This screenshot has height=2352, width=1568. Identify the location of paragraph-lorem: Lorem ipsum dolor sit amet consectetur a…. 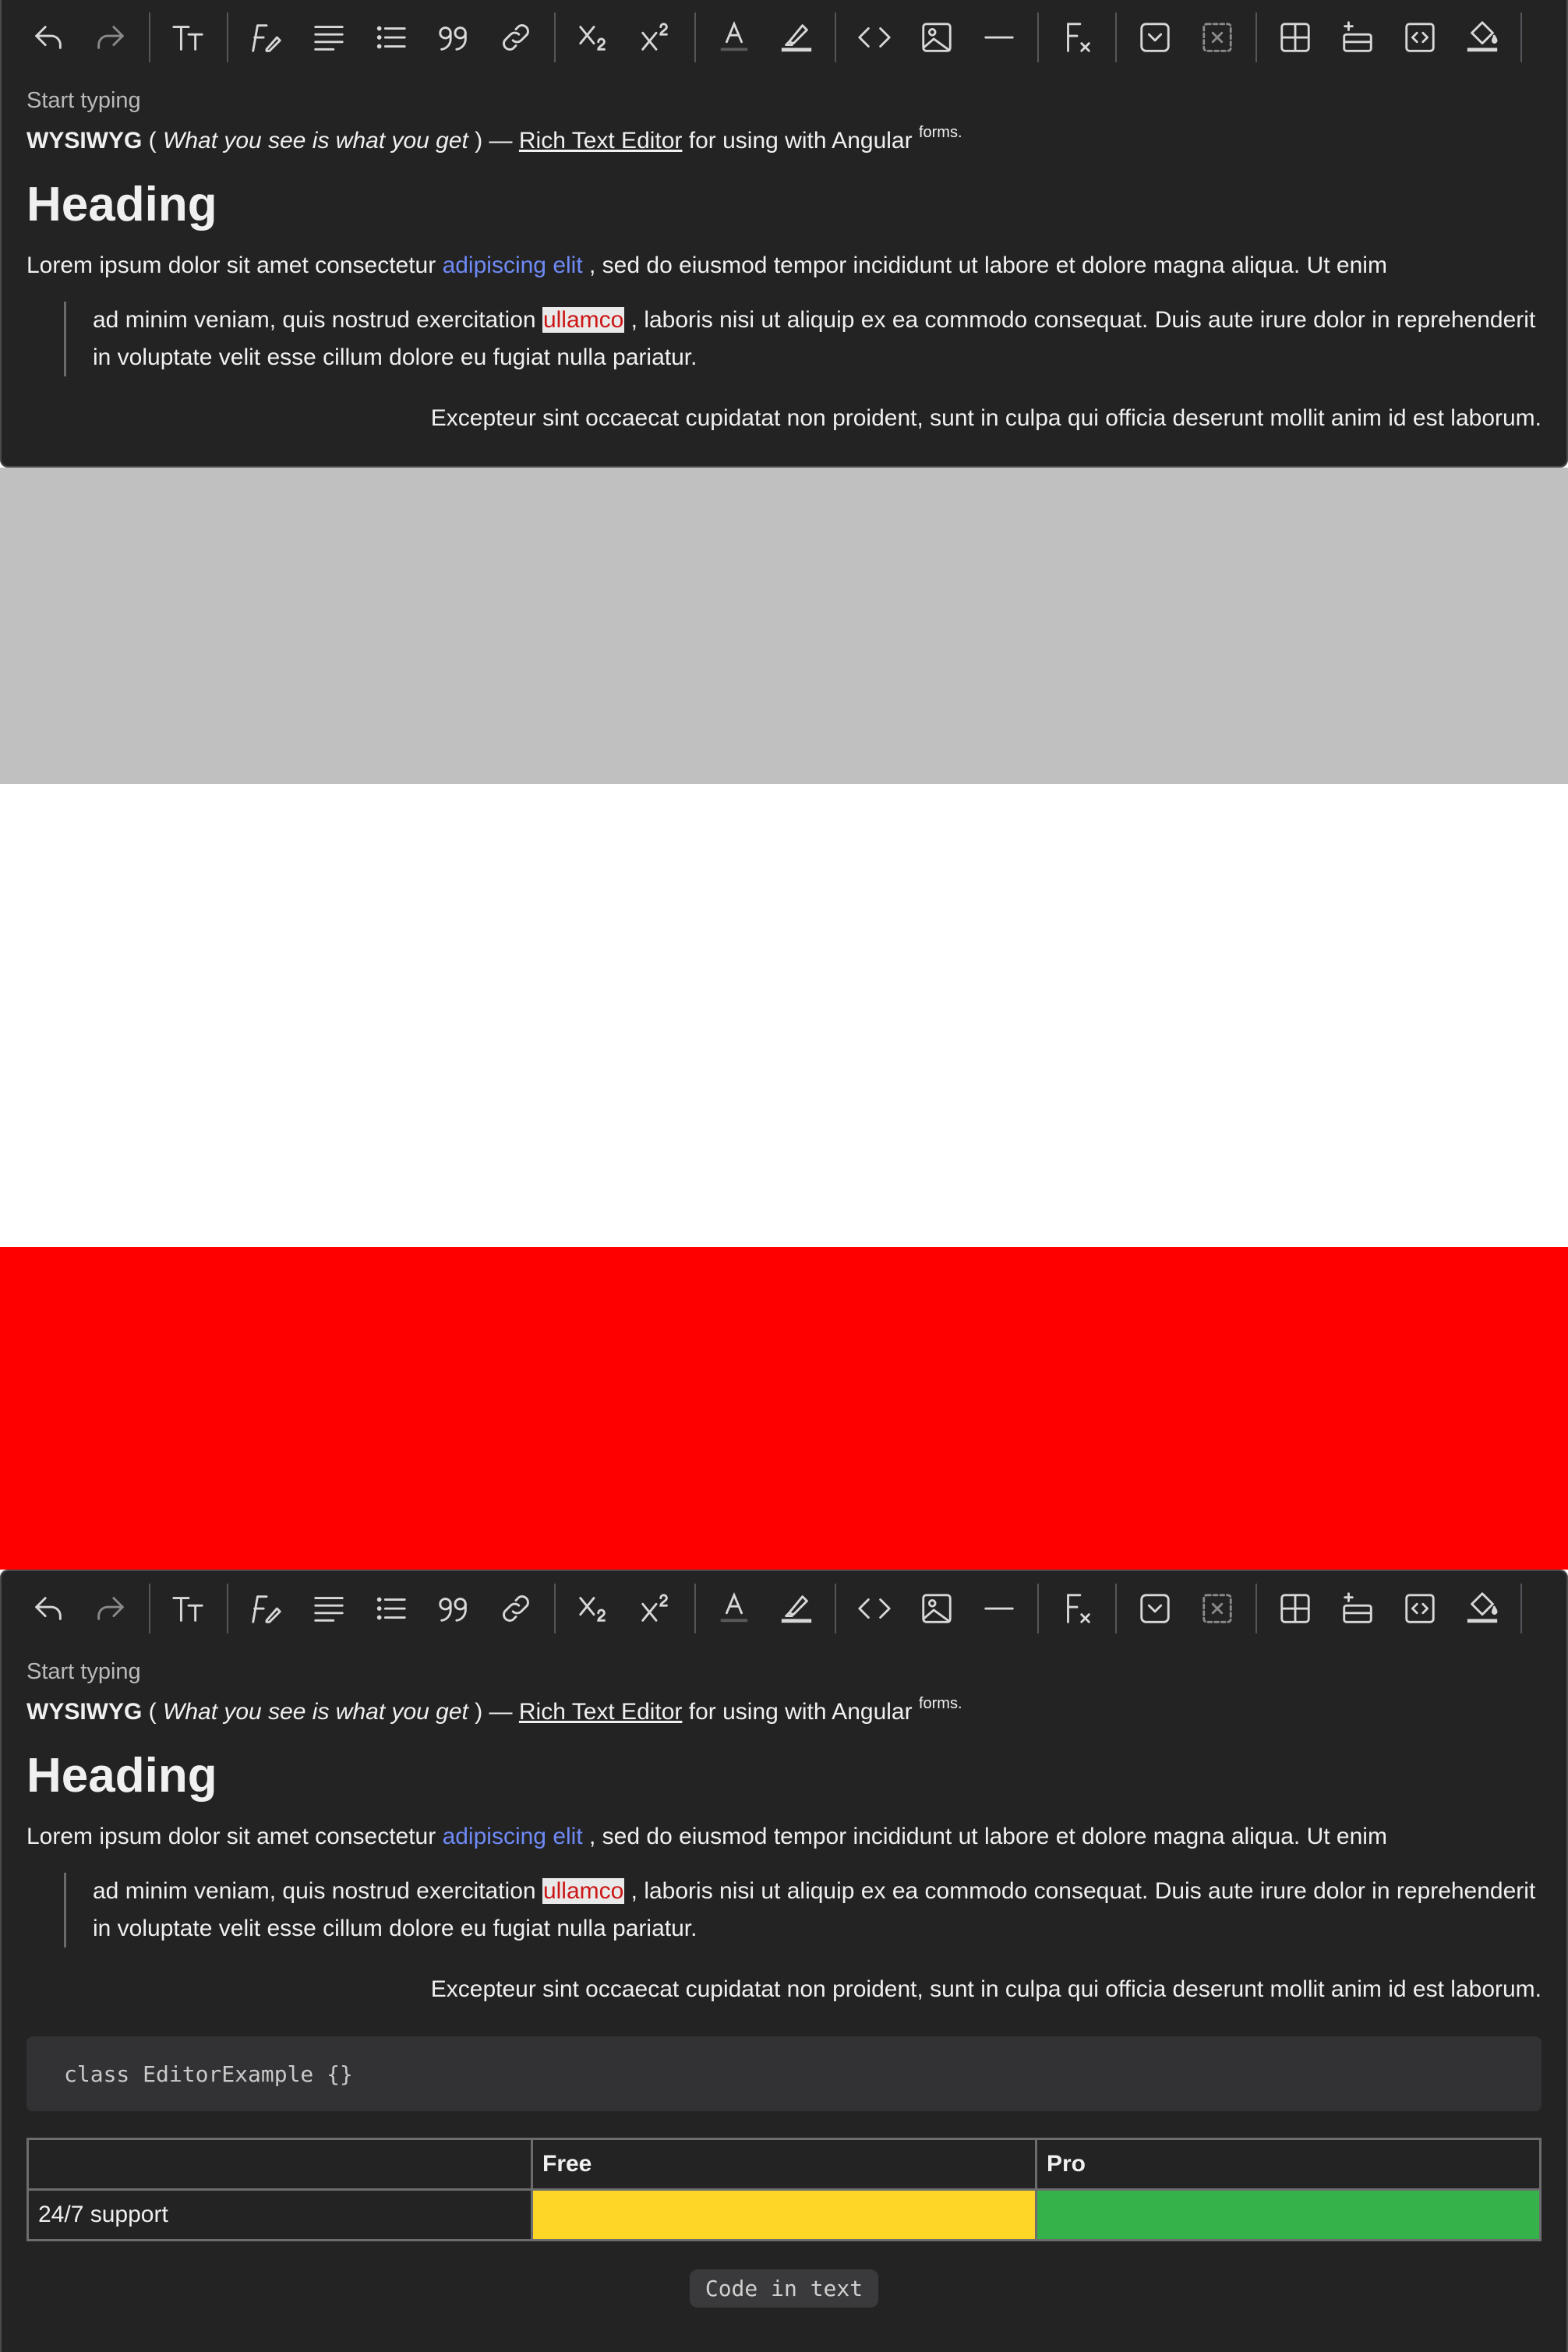
(784, 1836).